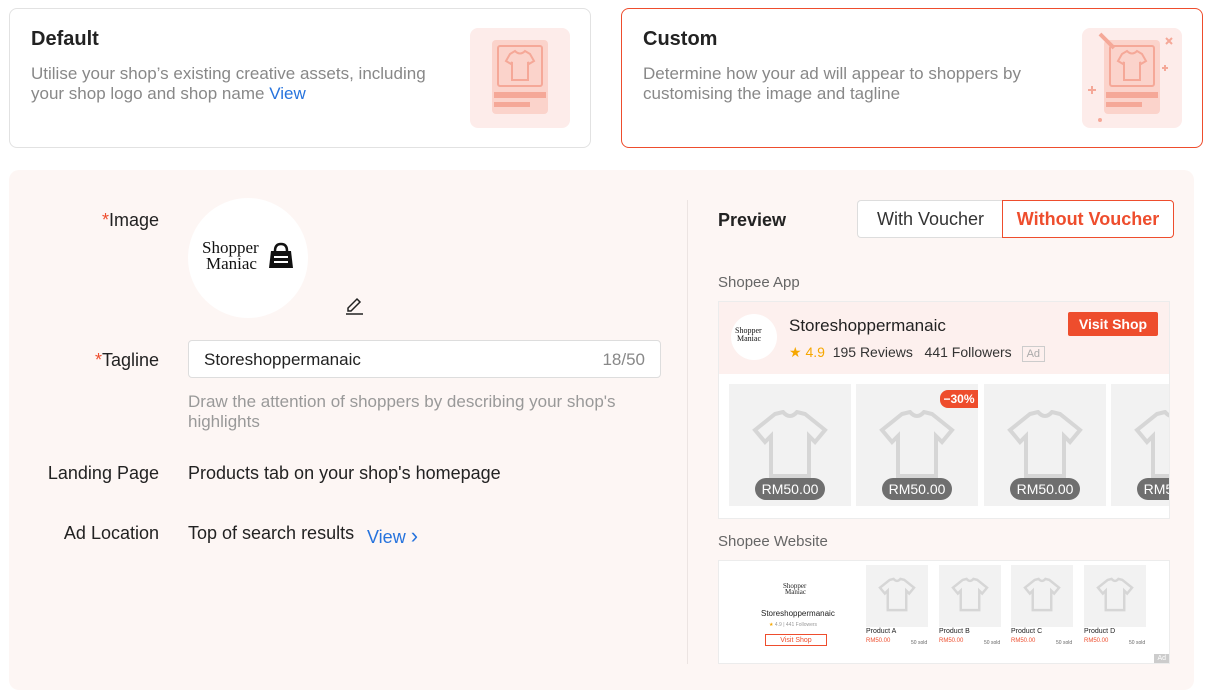 This screenshot has width=1212, height=693. I want to click on shirt-edit-icon, so click(1130, 77).